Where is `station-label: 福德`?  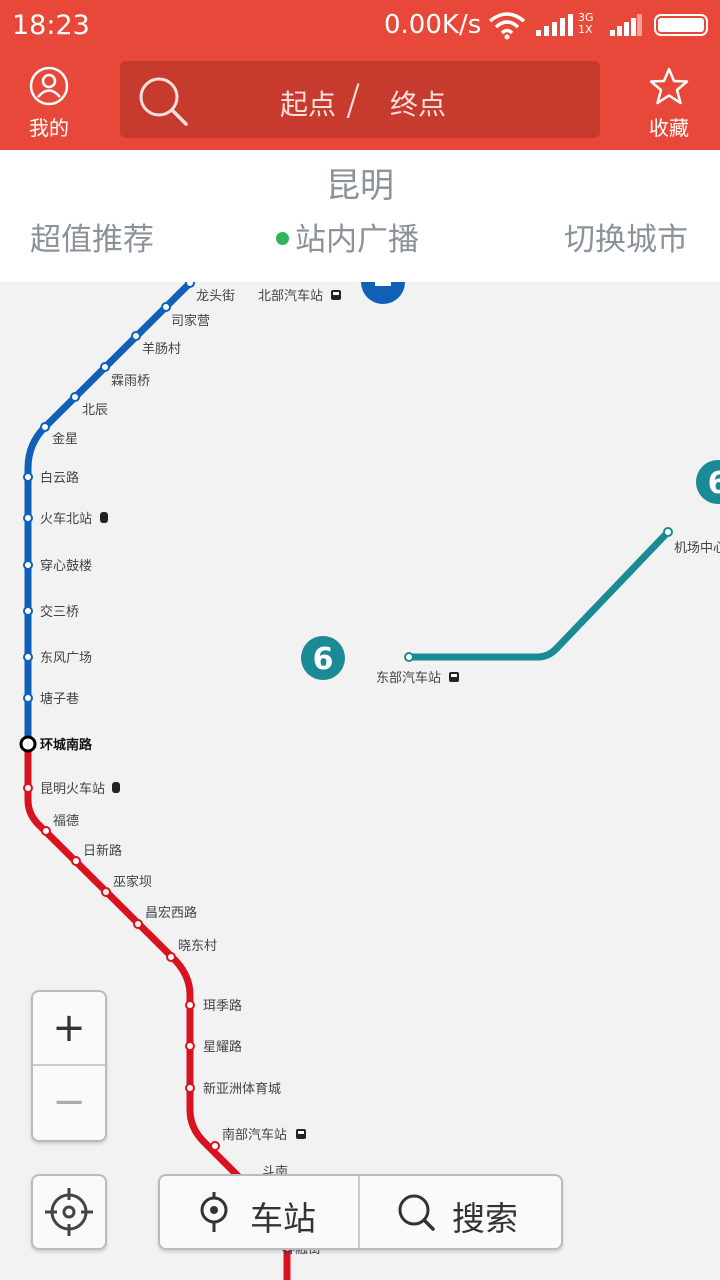
station-label: 福德 is located at coordinates (66, 821).